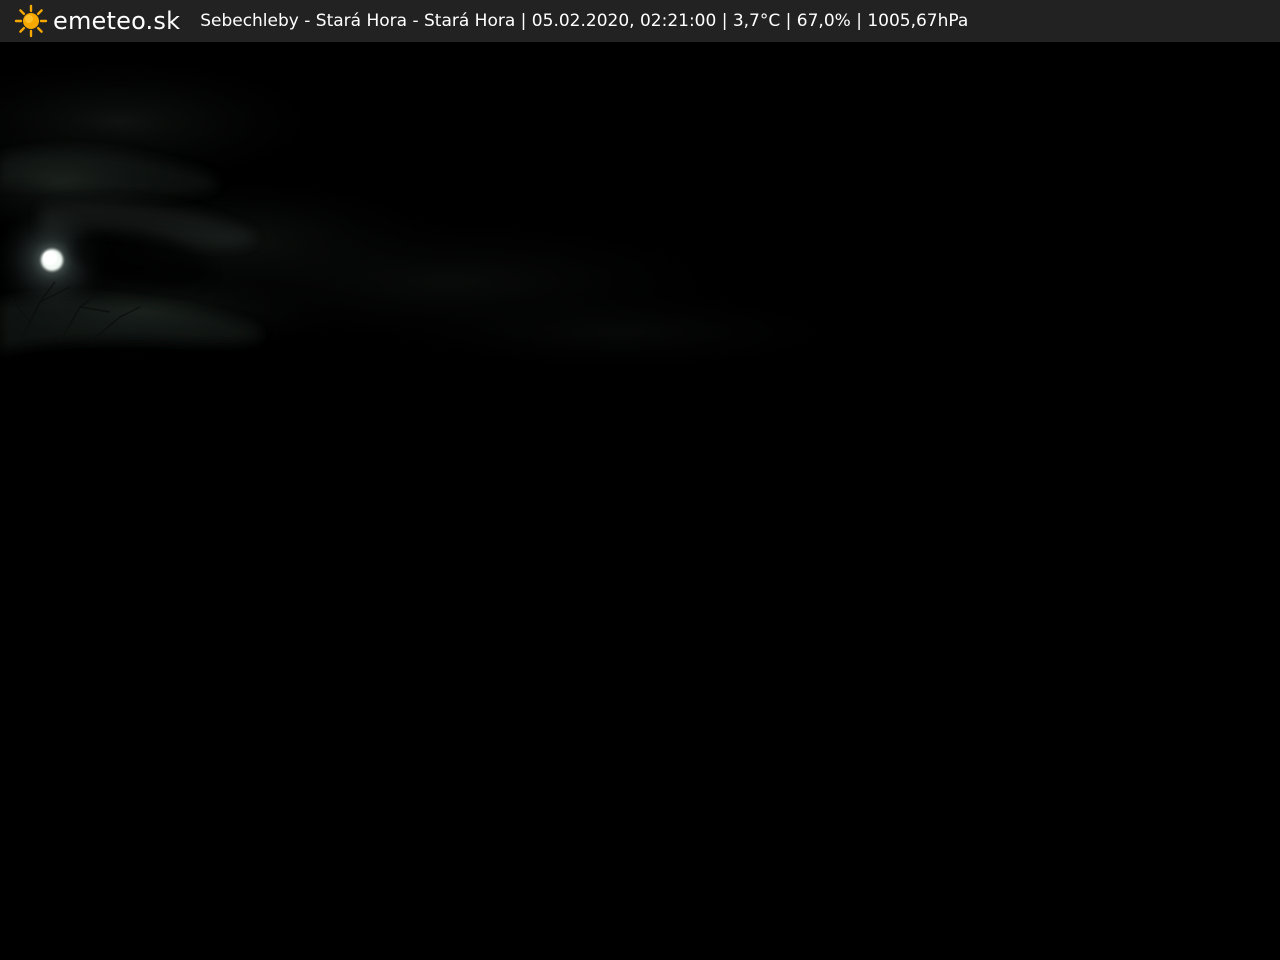 This screenshot has width=1280, height=960. I want to click on brand-name: emeteo.sk, so click(117, 21).